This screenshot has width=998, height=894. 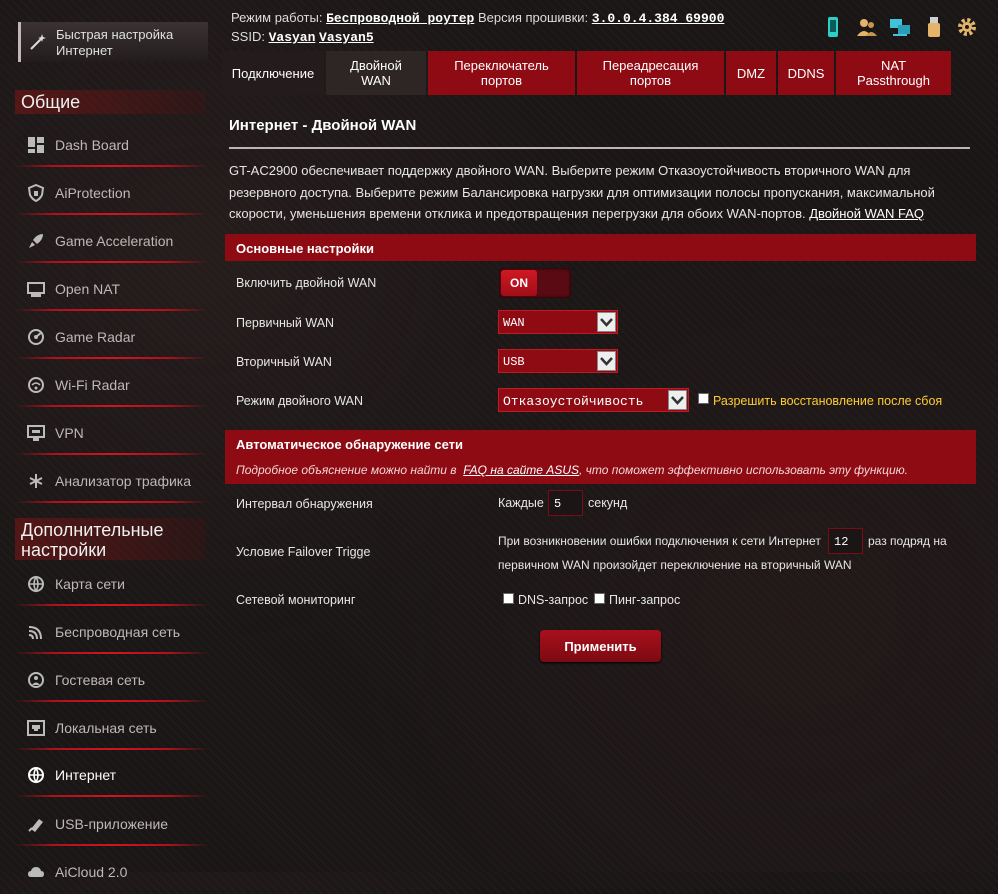 I want to click on ssid-line: SSID: Vasyan Vasyan5, so click(x=302, y=37).